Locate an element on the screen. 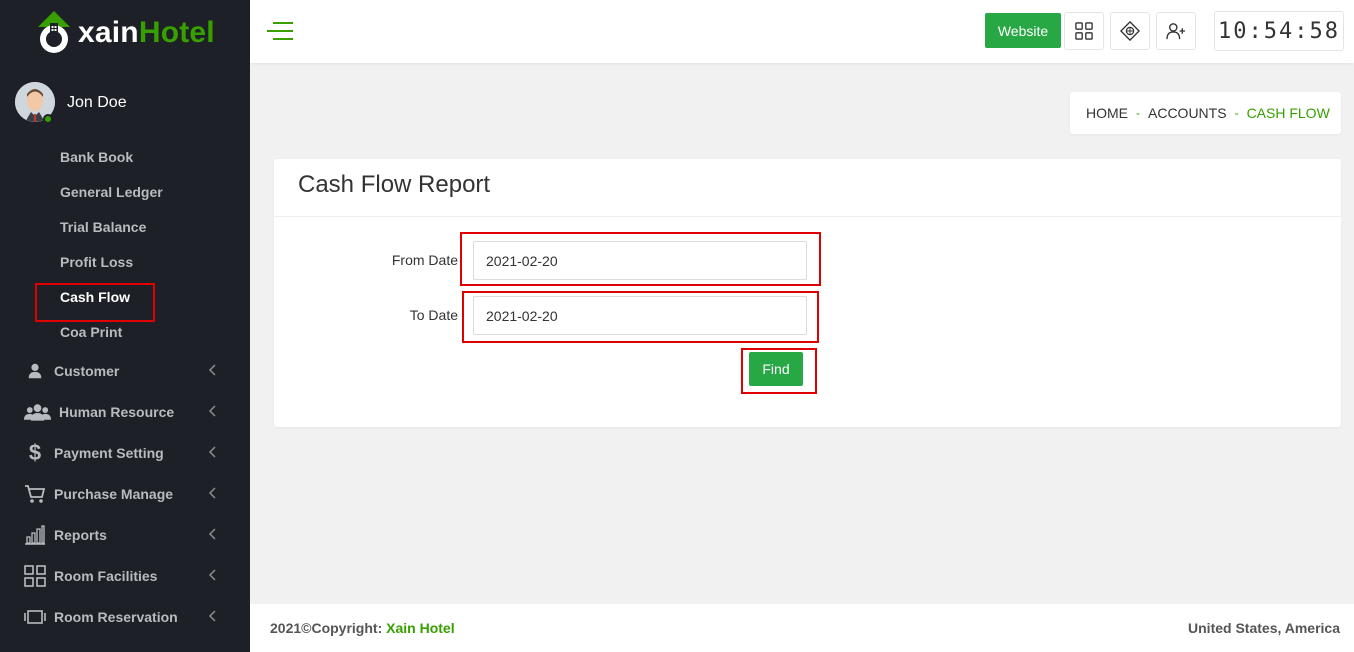  online-status-dot is located at coordinates (48, 119).